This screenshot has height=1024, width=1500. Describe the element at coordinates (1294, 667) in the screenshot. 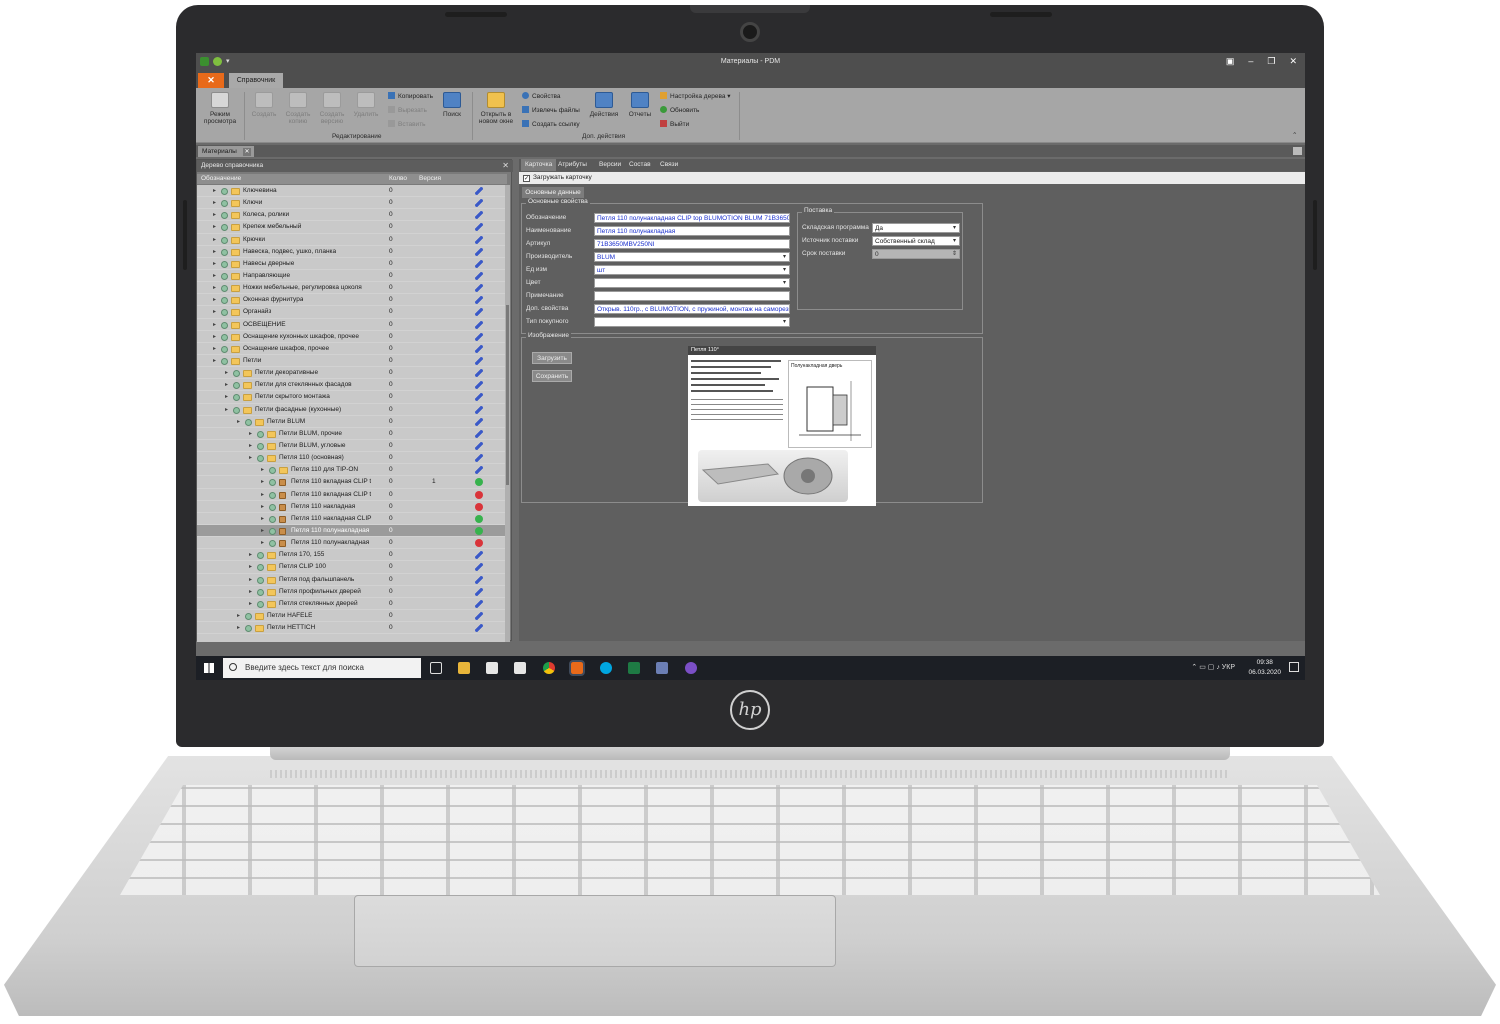

I see `notifications-icon` at that location.